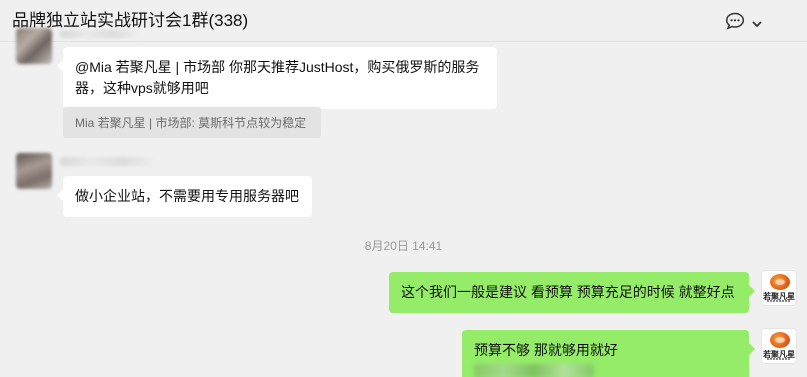 The image size is (807, 377). What do you see at coordinates (568, 292) in the screenshot?
I see `message-text: 这个我们一般是建议 看预算 预算充足的时候 就整好点` at bounding box center [568, 292].